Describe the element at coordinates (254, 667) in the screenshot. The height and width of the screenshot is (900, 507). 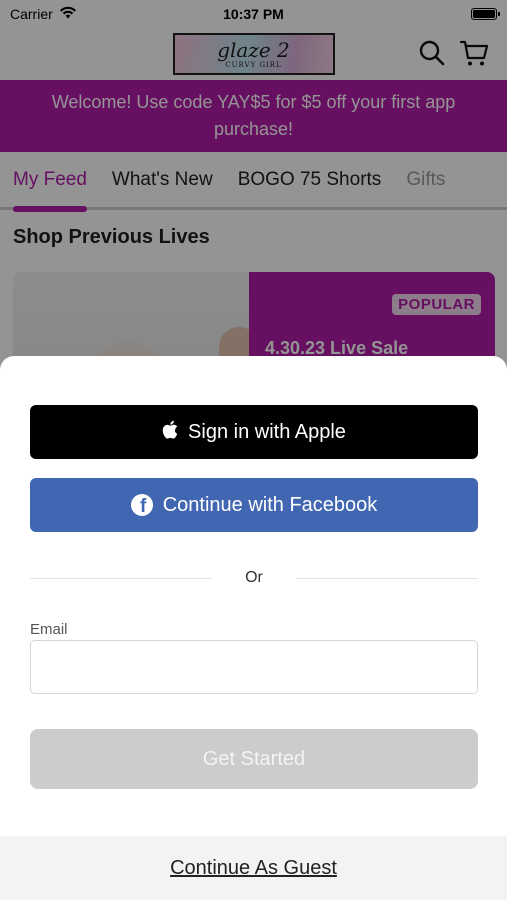
I see `email-field` at that location.